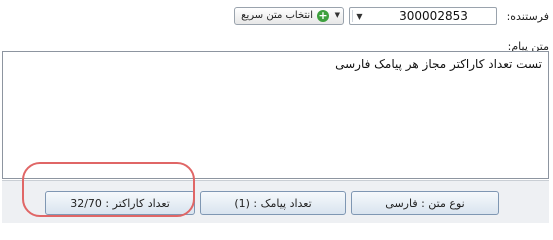 The width and height of the screenshot is (553, 240). I want to click on sms-count-indicator: تعداد پیامک : (1), so click(273, 203).